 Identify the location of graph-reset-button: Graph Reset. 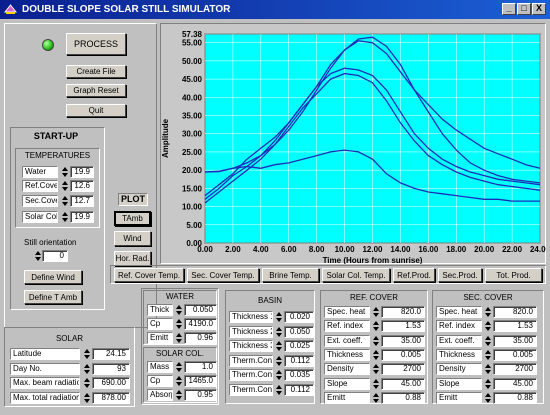
(96, 90).